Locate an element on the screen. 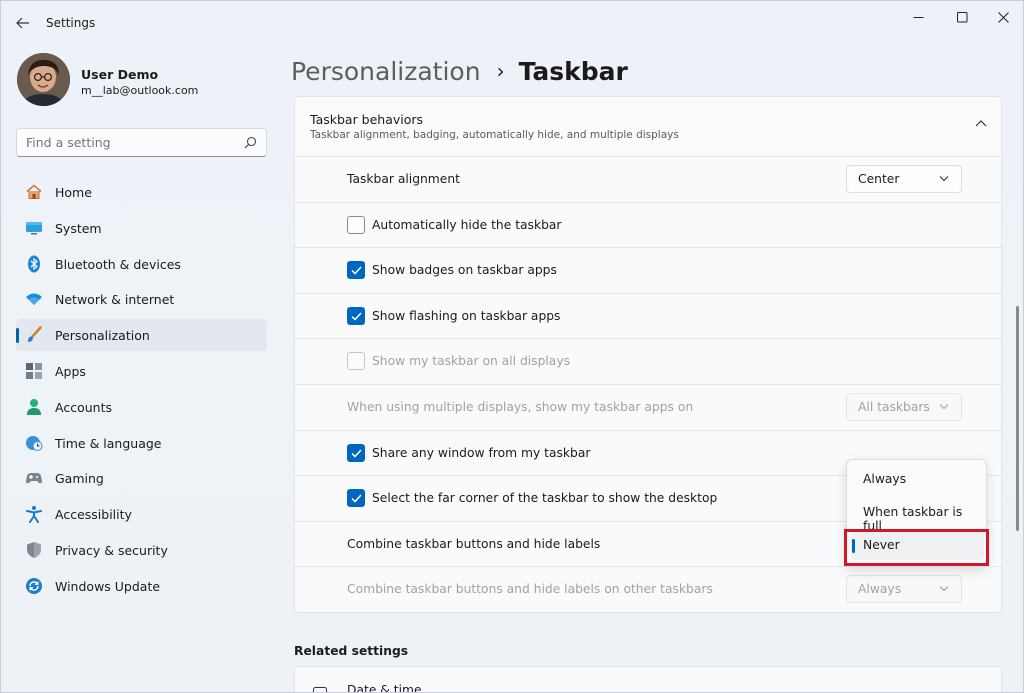  badges-checkbox is located at coordinates (356, 270).